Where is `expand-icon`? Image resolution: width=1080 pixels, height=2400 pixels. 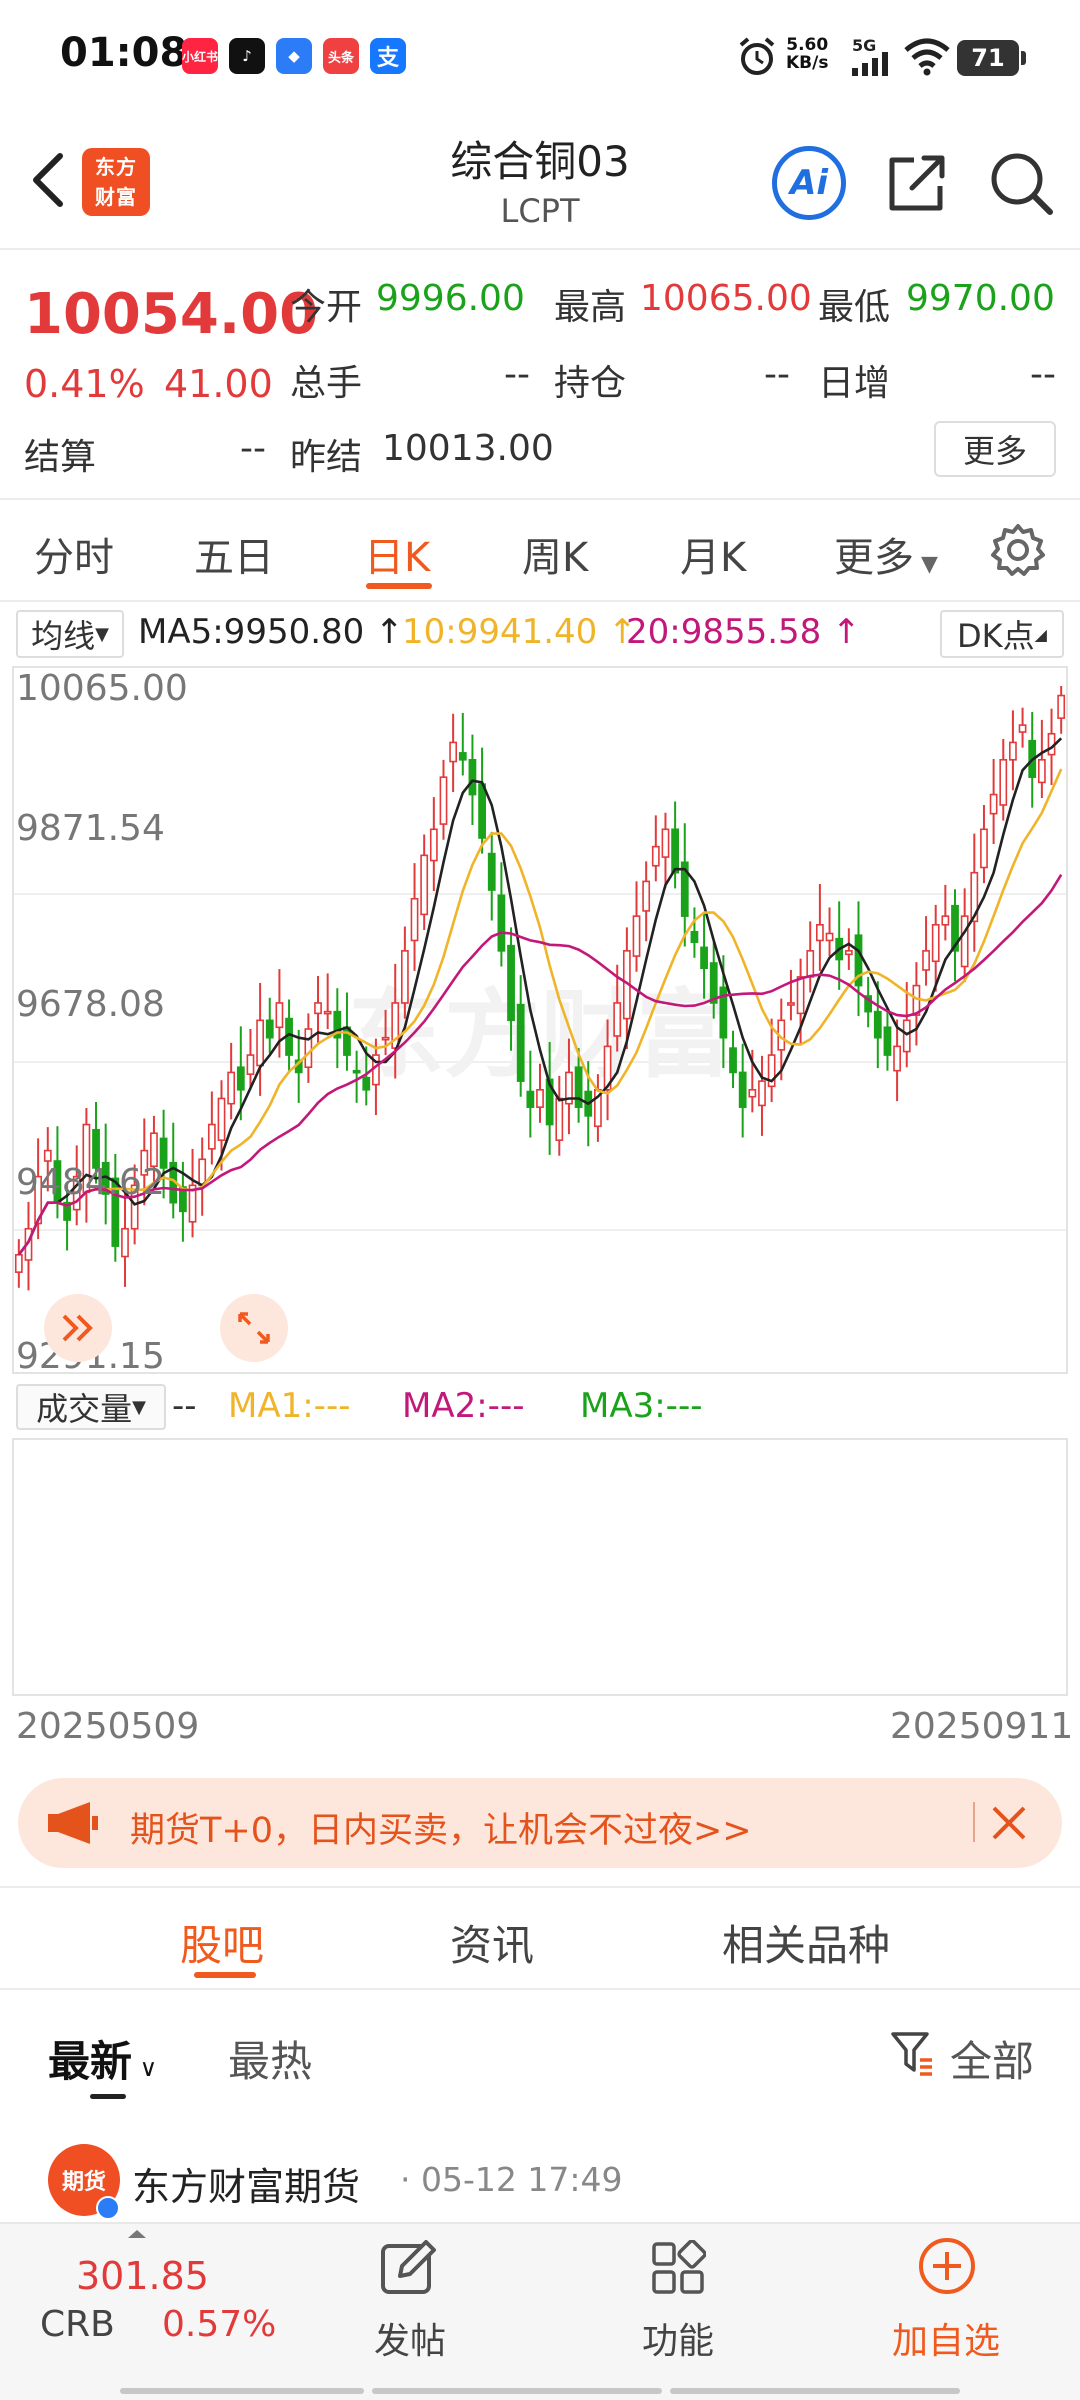
expand-icon is located at coordinates (254, 1328).